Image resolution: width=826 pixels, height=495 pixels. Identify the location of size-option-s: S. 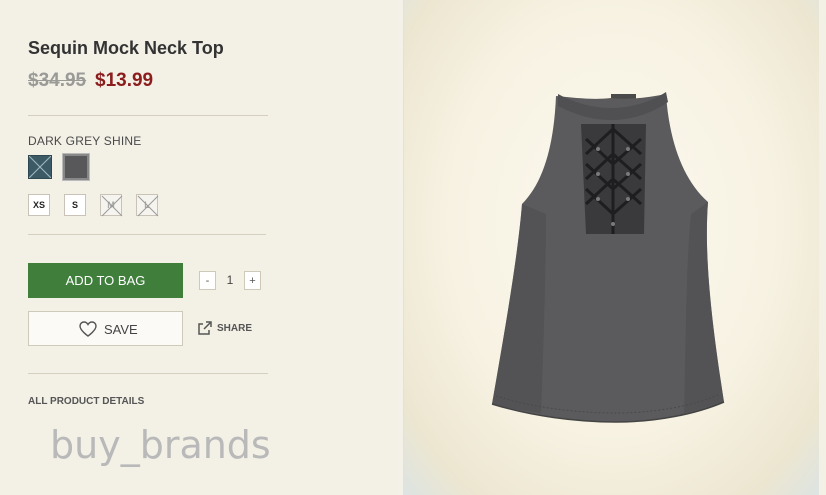
(75, 205).